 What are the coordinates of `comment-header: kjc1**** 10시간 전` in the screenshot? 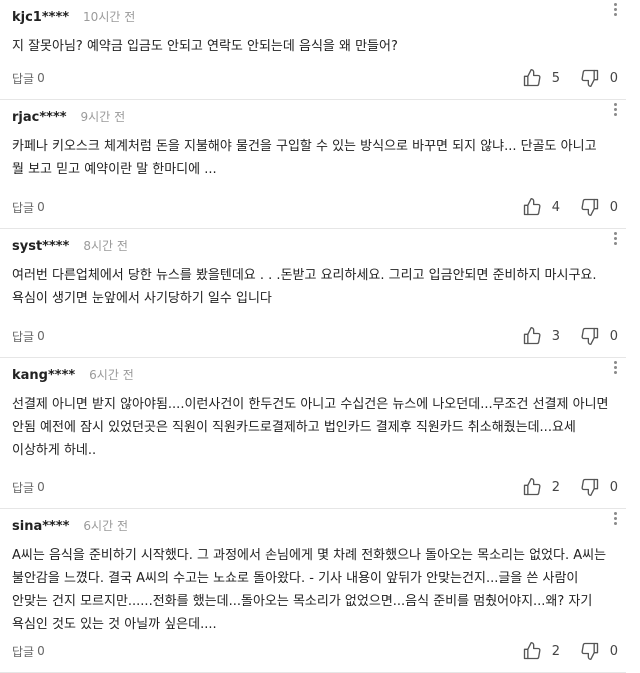 It's located at (73, 17).